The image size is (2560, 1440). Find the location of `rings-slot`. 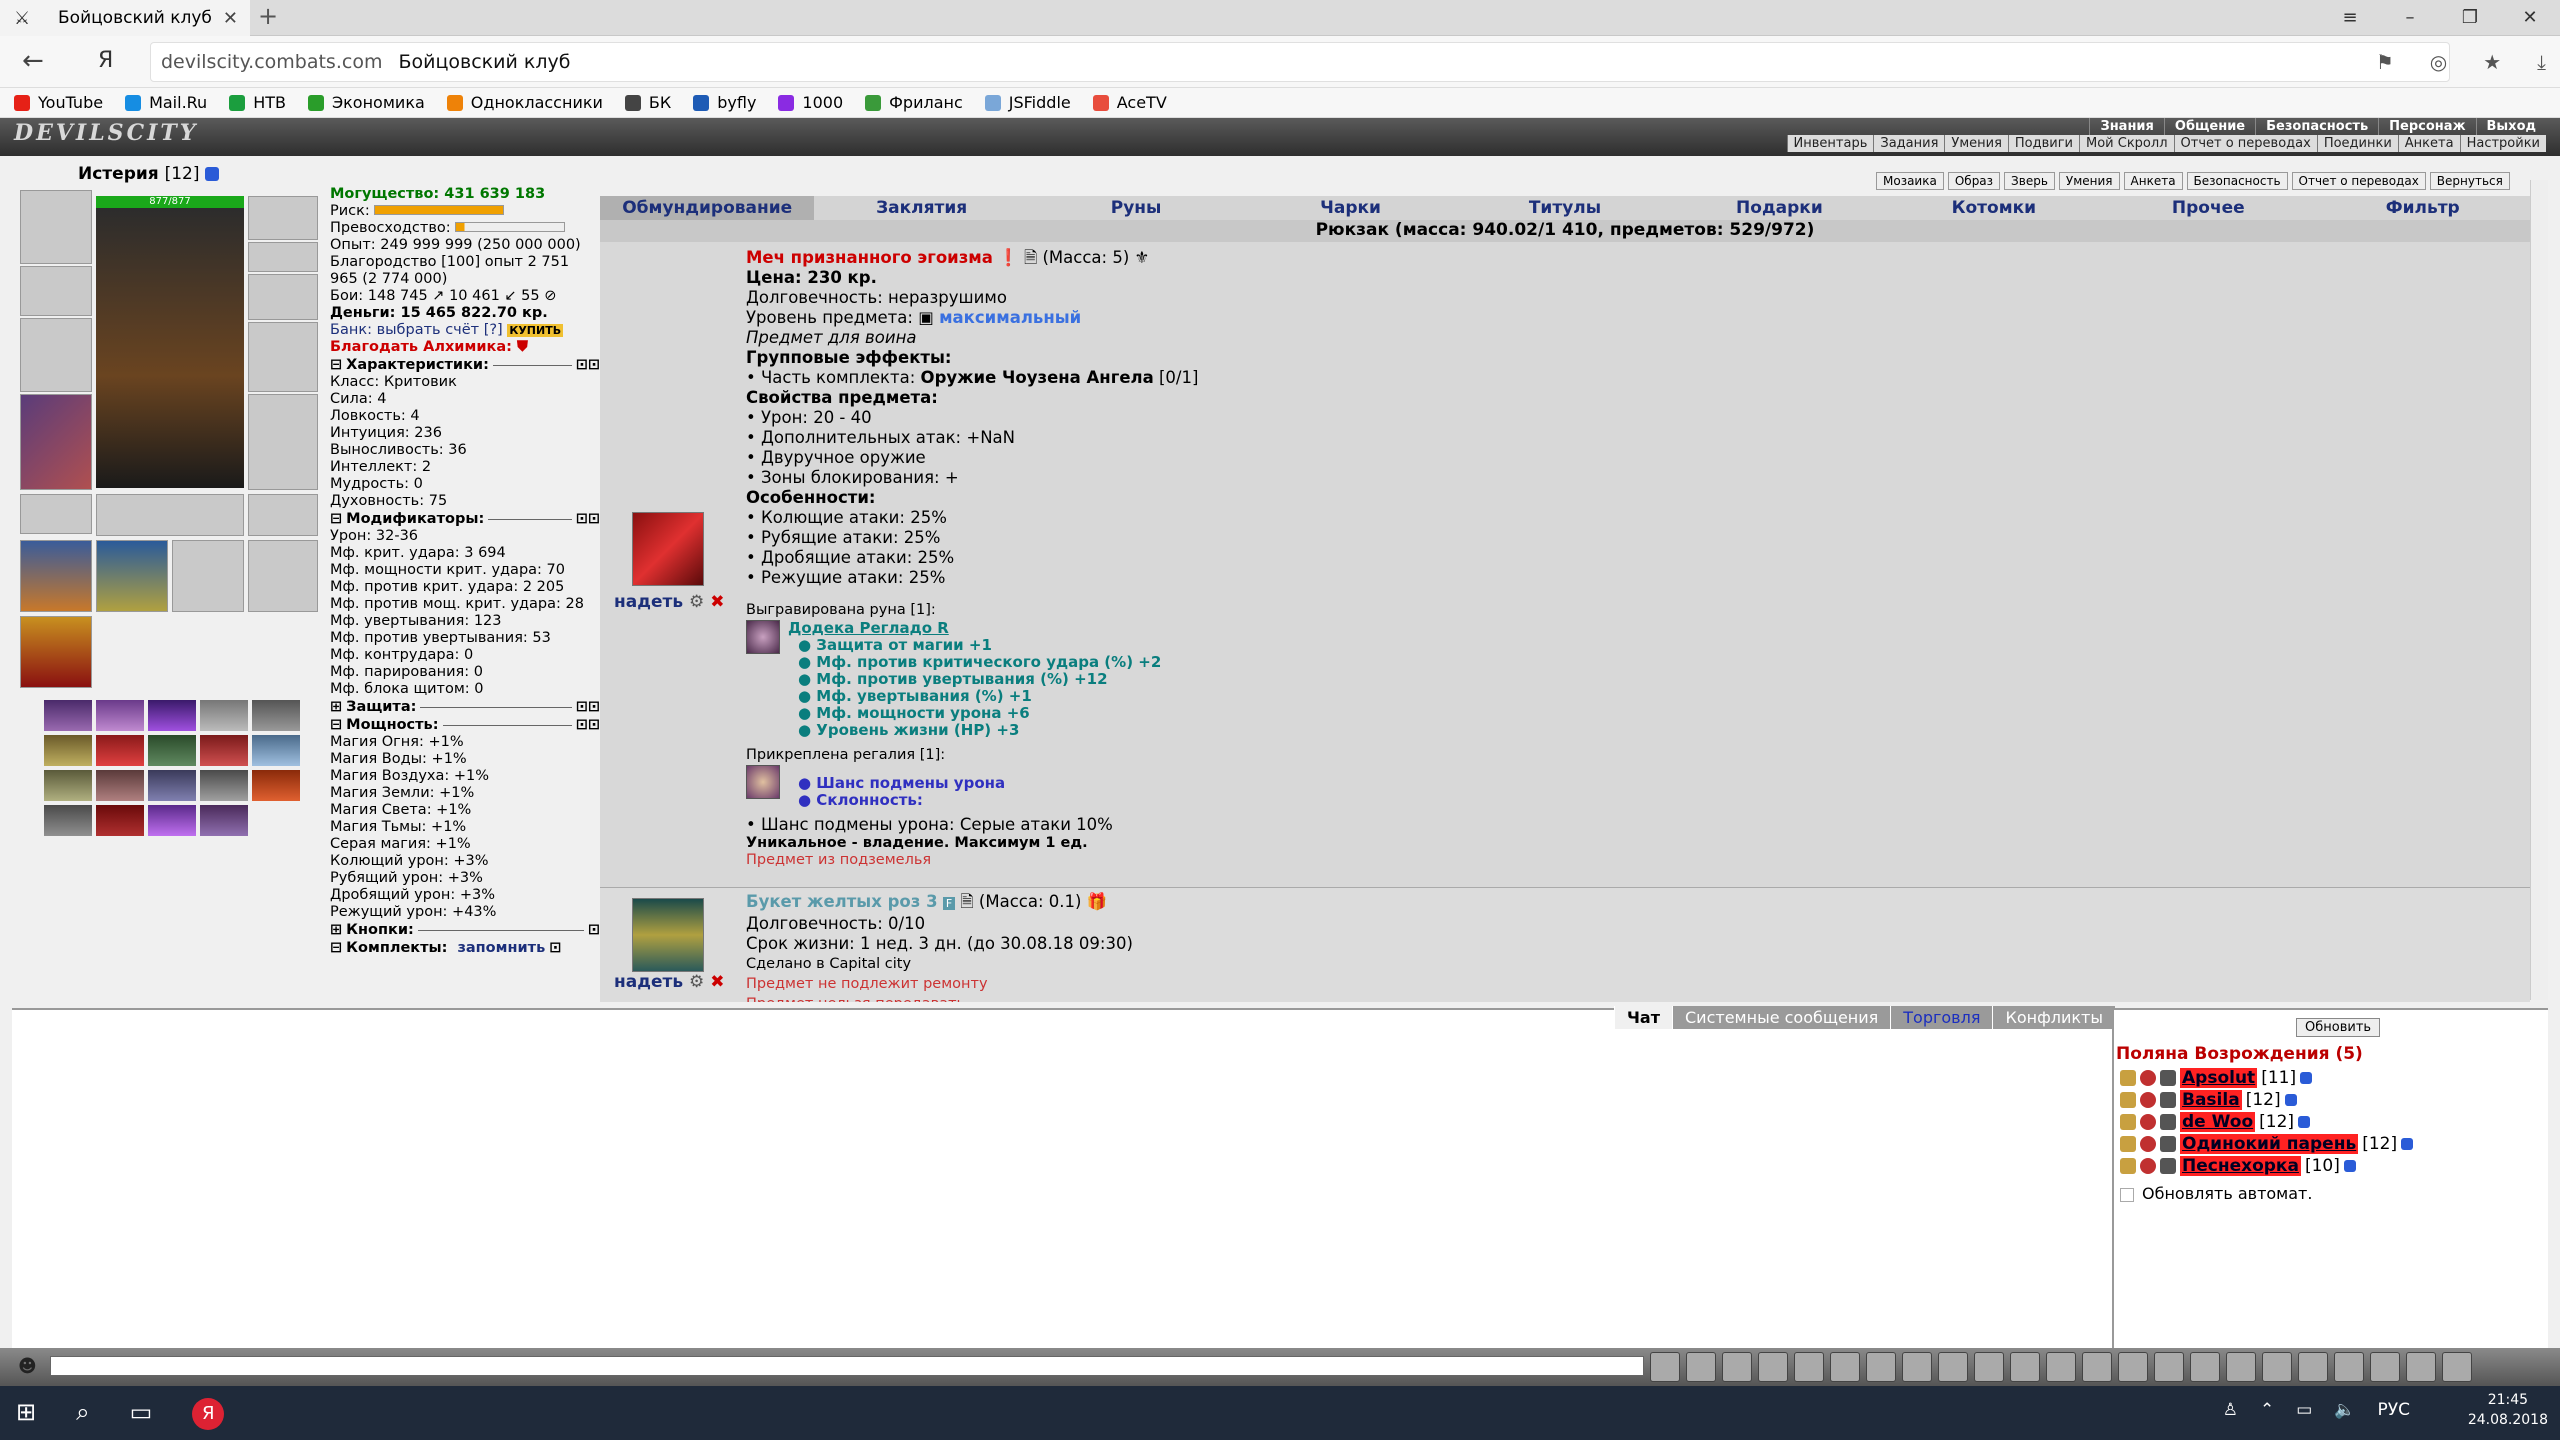

rings-slot is located at coordinates (170, 515).